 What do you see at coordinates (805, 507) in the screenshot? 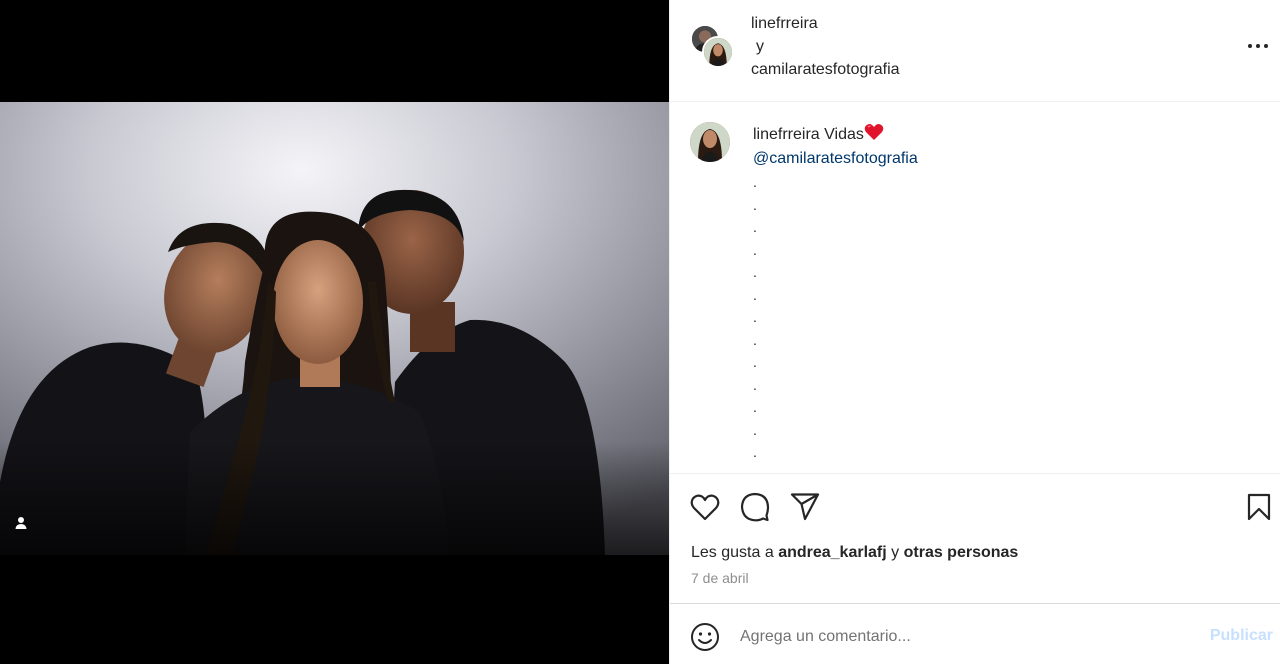
I see `share-icon` at bounding box center [805, 507].